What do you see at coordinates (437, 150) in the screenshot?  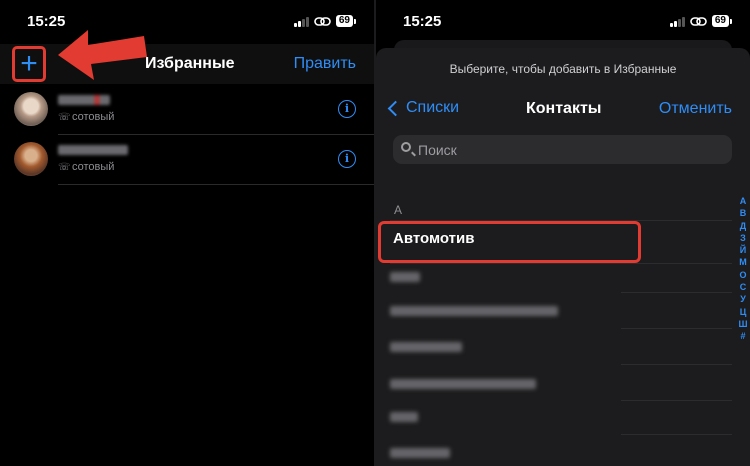 I see `search-placeholder: Поиск` at bounding box center [437, 150].